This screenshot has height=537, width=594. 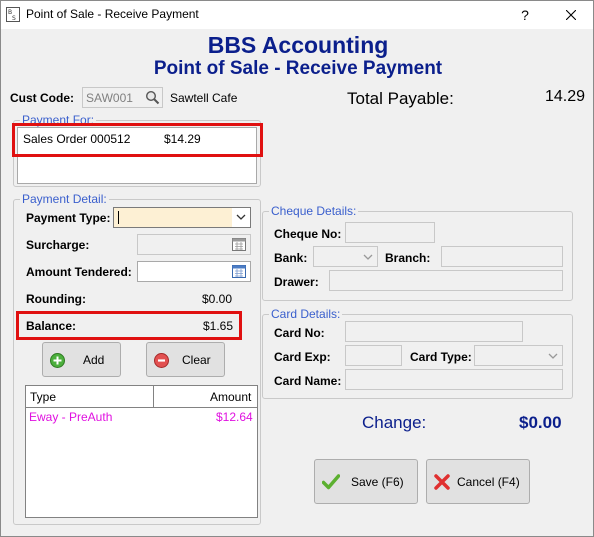 What do you see at coordinates (64, 199) in the screenshot?
I see `payment-detail-legend: Payment Detail:` at bounding box center [64, 199].